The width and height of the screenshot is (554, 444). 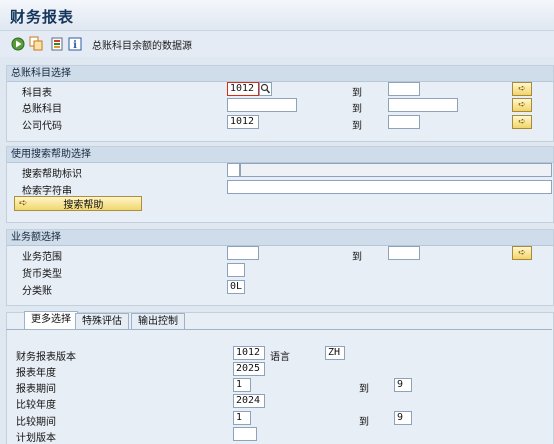 What do you see at coordinates (280, 357) in the screenshot?
I see `language-label: 语言` at bounding box center [280, 357].